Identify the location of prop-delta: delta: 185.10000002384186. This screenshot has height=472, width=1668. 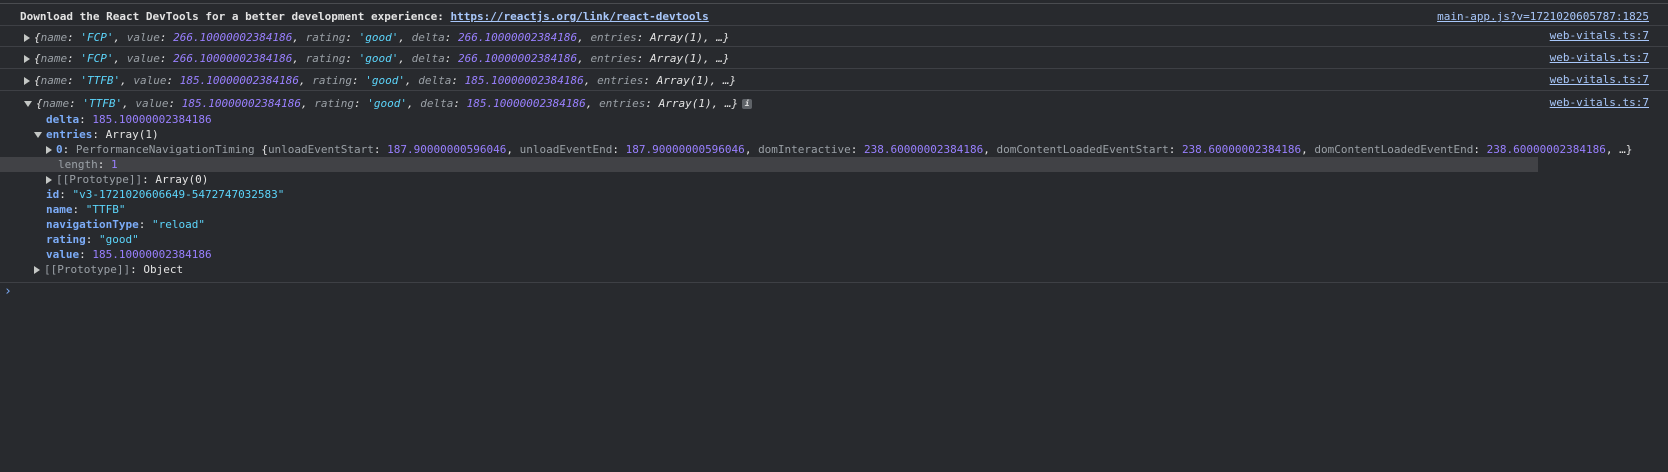
(129, 119).